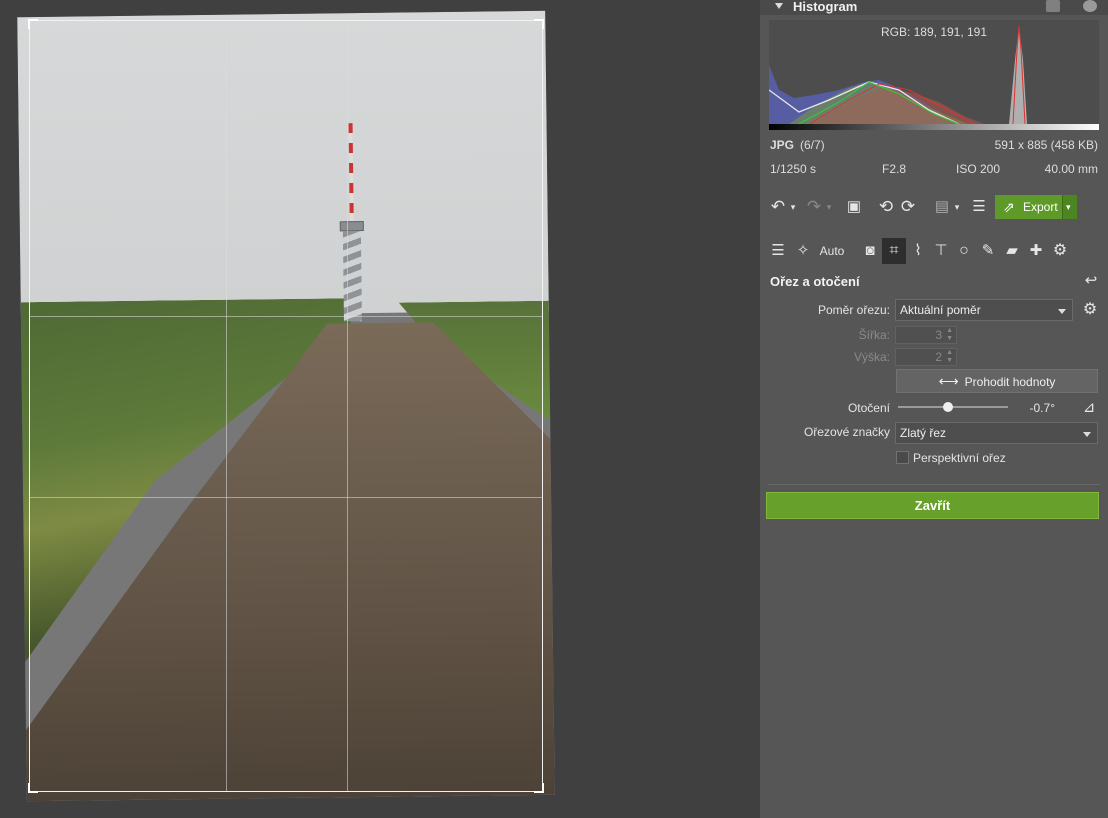  I want to click on rotation-label: Otočení, so click(868, 408).